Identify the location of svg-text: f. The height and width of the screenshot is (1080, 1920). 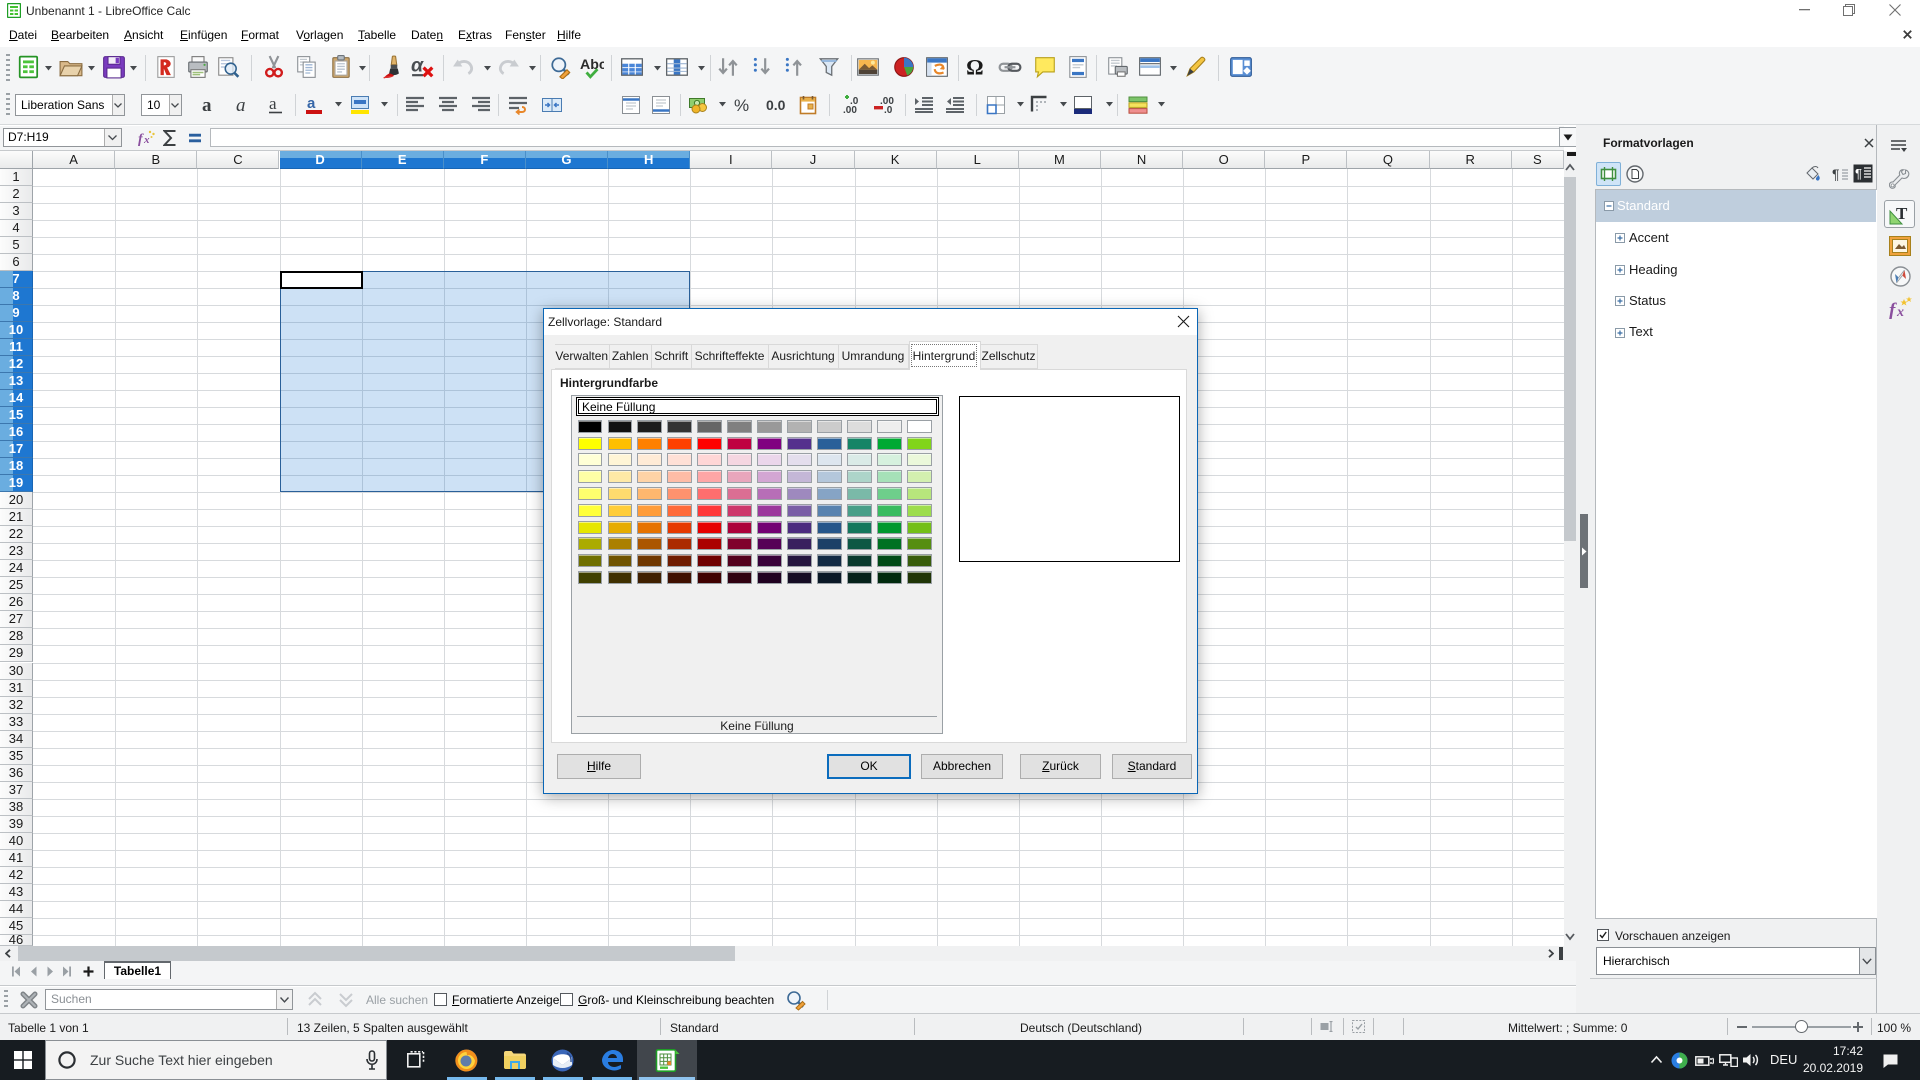
(1893, 309).